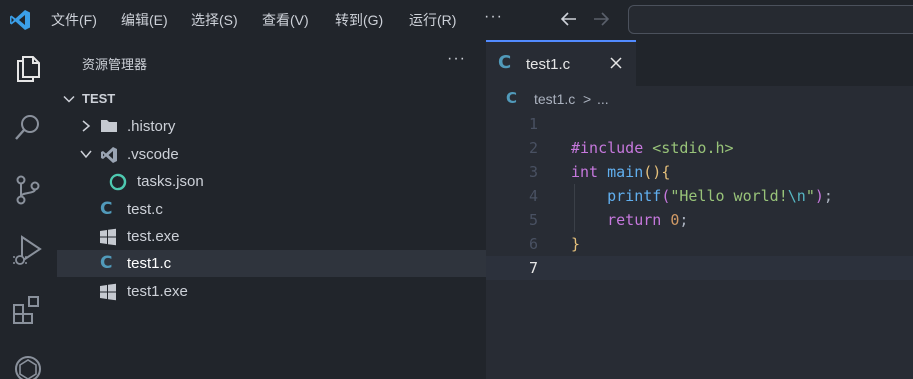  I want to click on tab-strip: C test1.c, so click(699, 63).